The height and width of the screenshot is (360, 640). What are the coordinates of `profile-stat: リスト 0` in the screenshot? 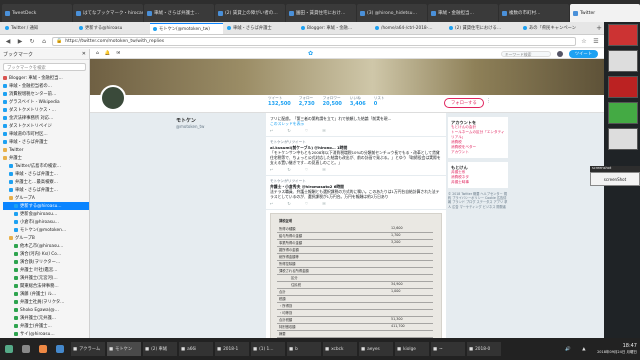 It's located at (379, 101).